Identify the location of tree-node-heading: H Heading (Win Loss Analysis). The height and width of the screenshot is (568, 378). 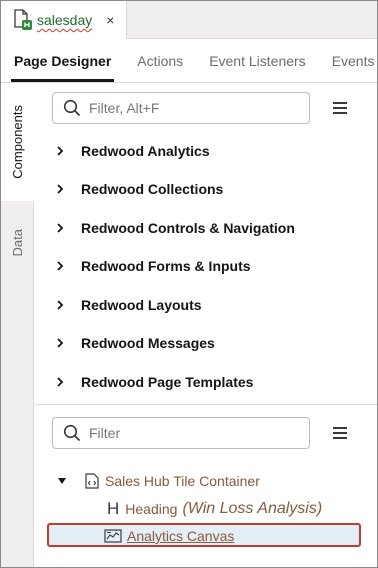
(214, 509).